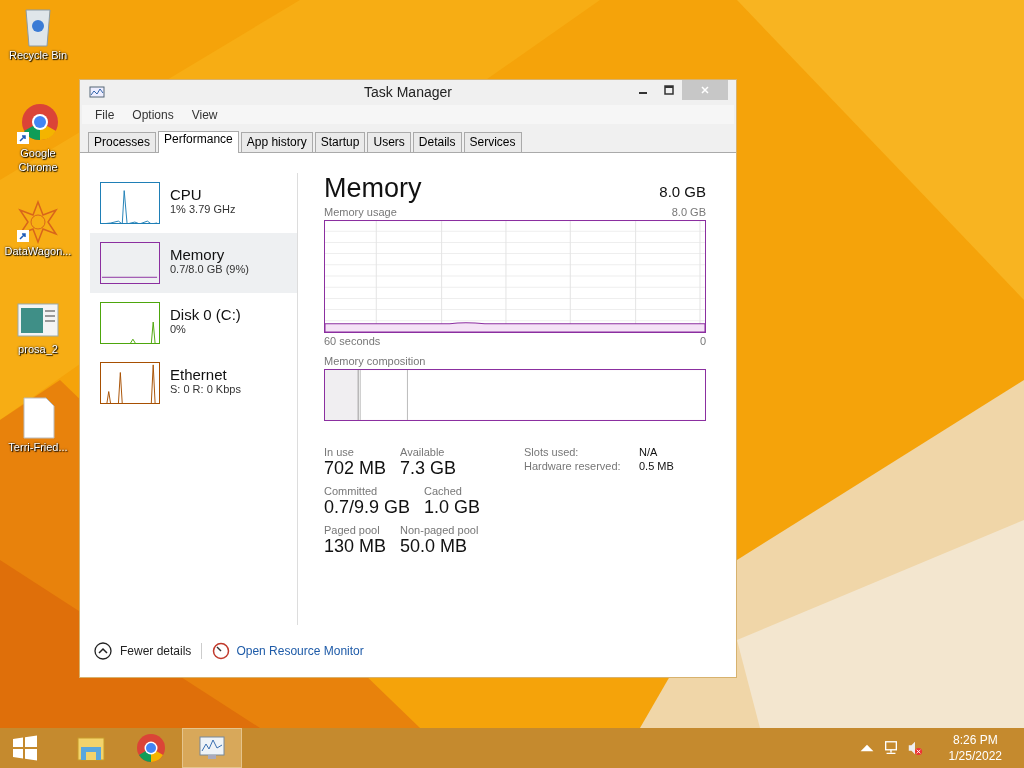 The height and width of the screenshot is (768, 1024). Describe the element at coordinates (221, 651) in the screenshot. I see `gauge-icon` at that location.